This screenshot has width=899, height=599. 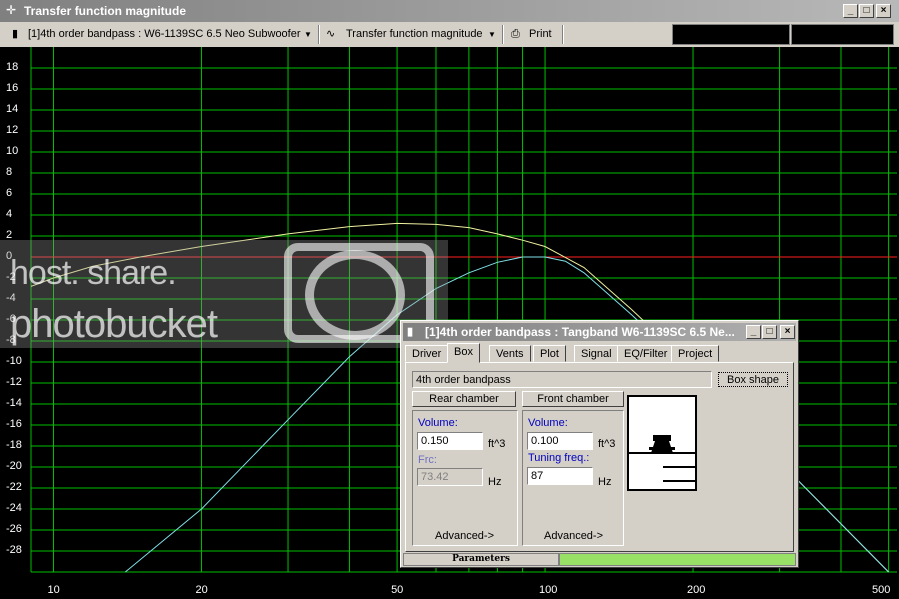 I want to click on y-tick-label: 8, so click(x=9, y=172).